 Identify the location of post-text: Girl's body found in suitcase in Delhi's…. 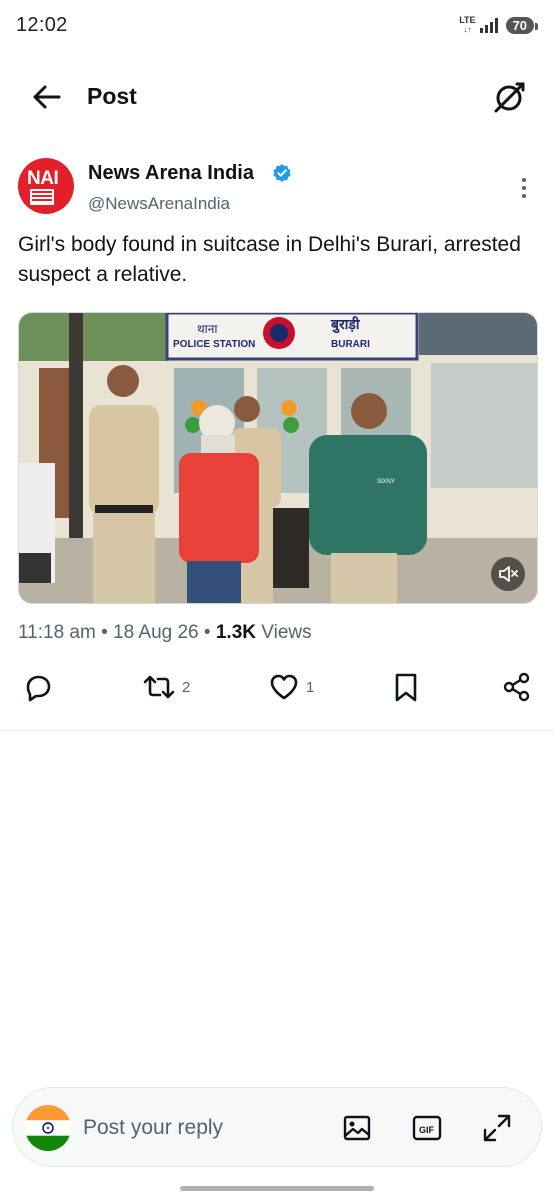
(269, 259).